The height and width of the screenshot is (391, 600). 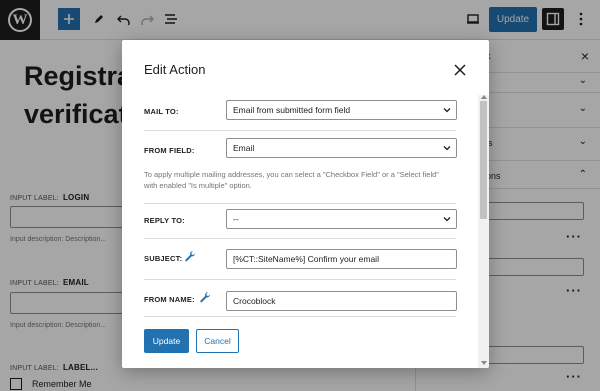 What do you see at coordinates (169, 299) in the screenshot?
I see `from-name-label: FROM NAME:` at bounding box center [169, 299].